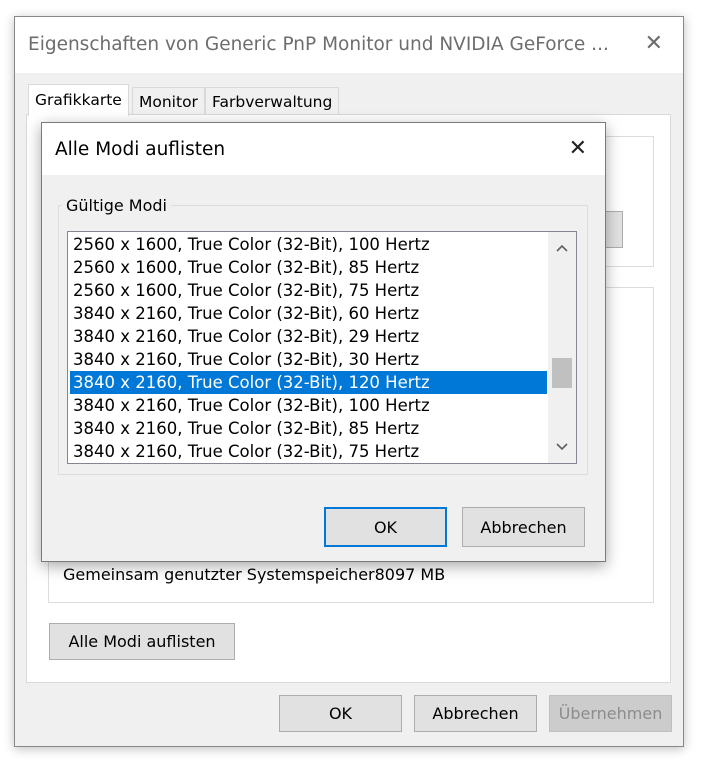  Describe the element at coordinates (562, 373) in the screenshot. I see `scroll-thumb` at that location.